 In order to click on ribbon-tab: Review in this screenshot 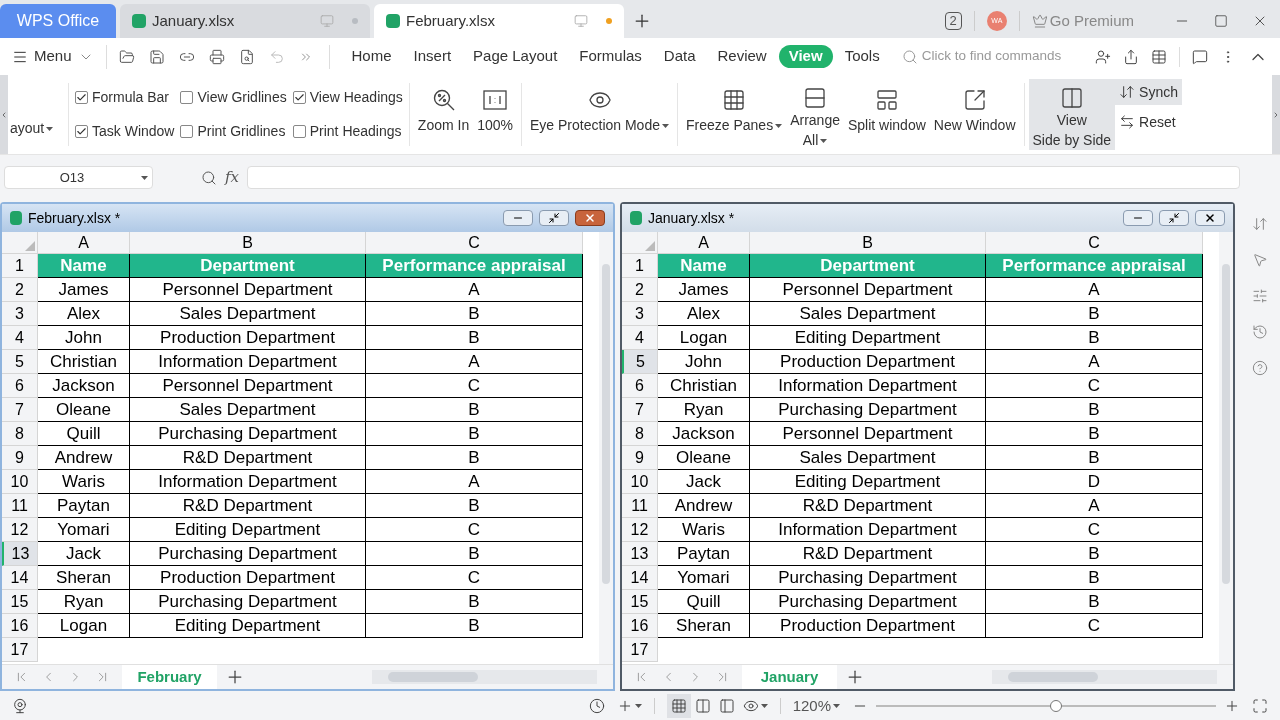, I will do `click(742, 56)`.